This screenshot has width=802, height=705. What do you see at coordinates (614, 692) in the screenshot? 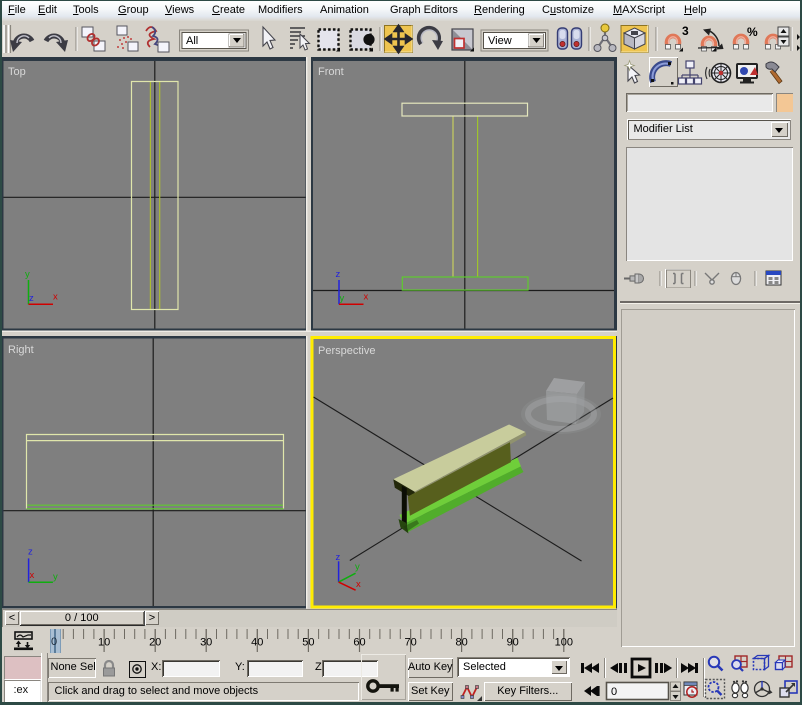
I see `svg-text: 0` at bounding box center [614, 692].